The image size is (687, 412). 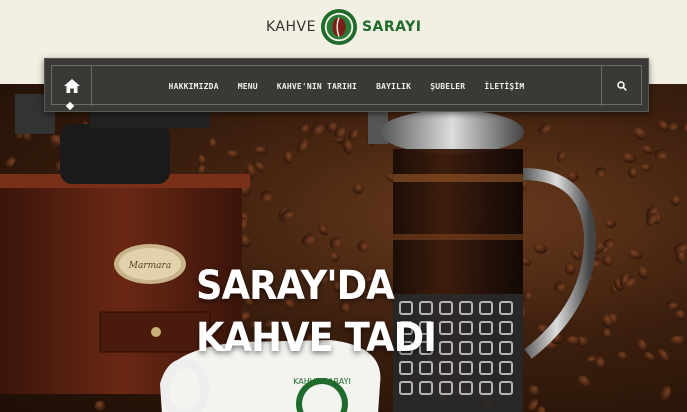 What do you see at coordinates (504, 86) in the screenshot?
I see `nav-item-iletisim: İLETİŞİM` at bounding box center [504, 86].